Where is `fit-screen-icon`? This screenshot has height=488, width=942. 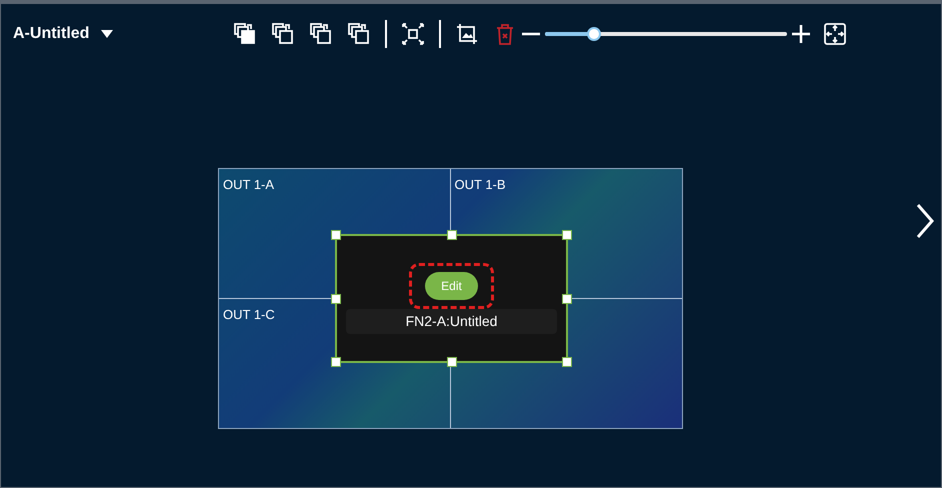
fit-screen-icon is located at coordinates (413, 34).